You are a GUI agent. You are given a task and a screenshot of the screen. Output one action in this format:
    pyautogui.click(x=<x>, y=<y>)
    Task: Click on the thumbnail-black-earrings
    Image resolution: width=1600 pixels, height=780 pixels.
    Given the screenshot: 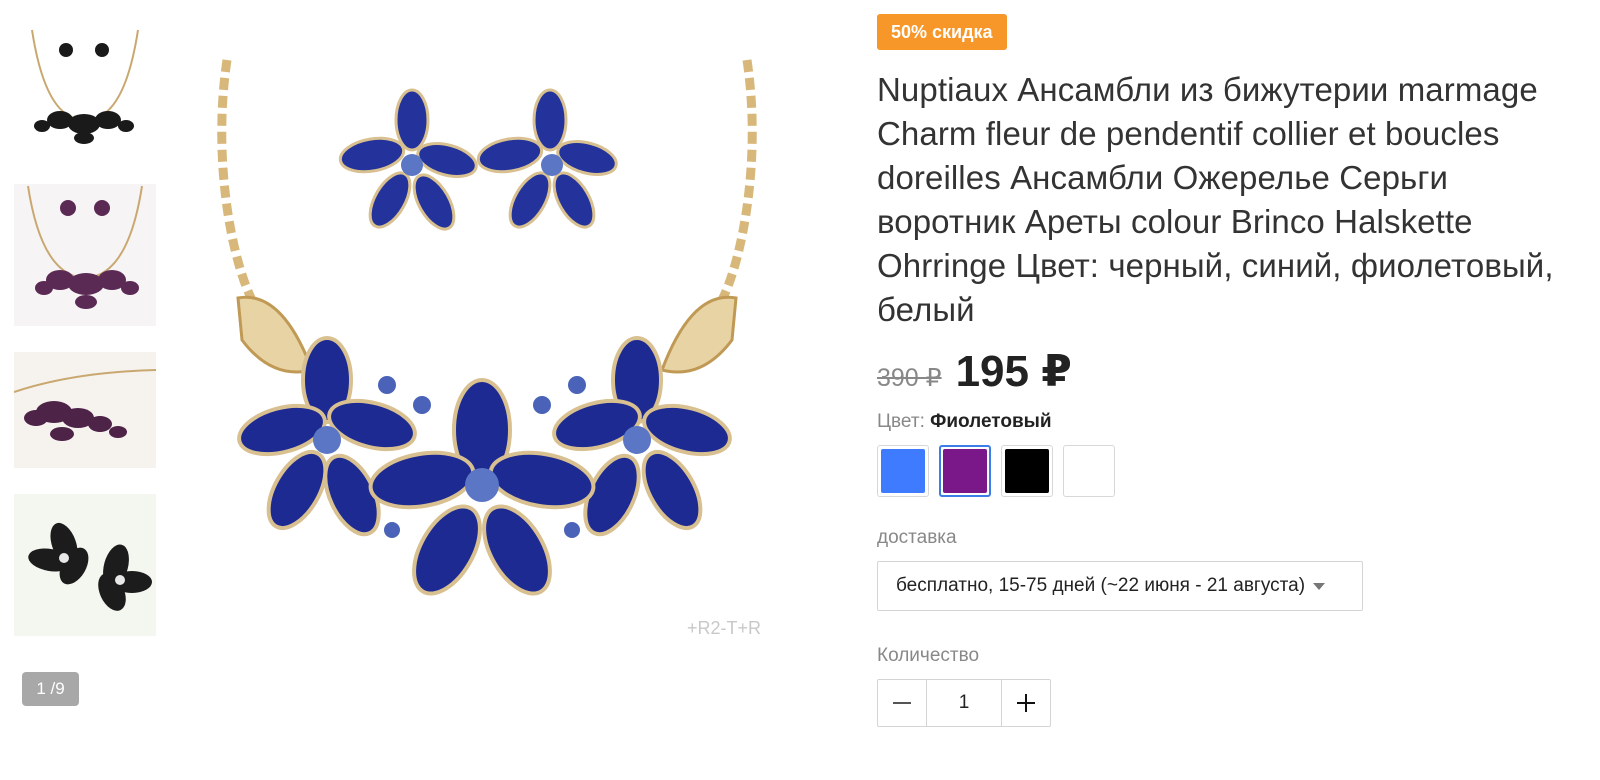 What is the action you would take?
    pyautogui.click(x=85, y=565)
    